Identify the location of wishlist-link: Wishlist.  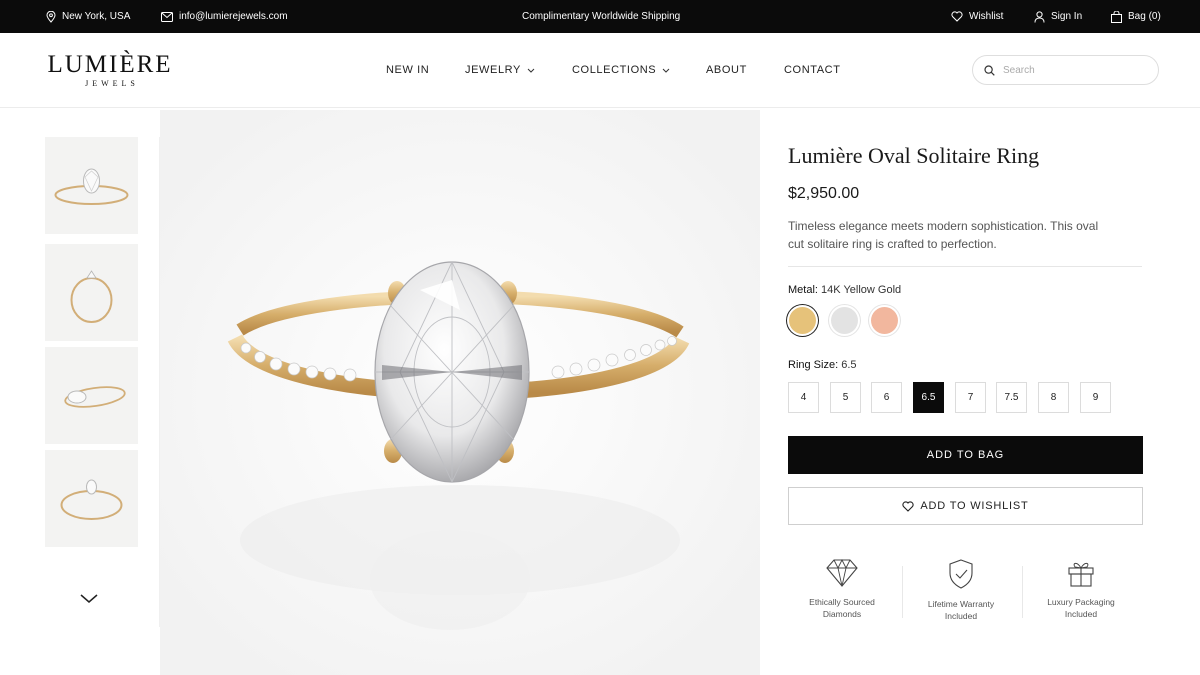
(977, 16).